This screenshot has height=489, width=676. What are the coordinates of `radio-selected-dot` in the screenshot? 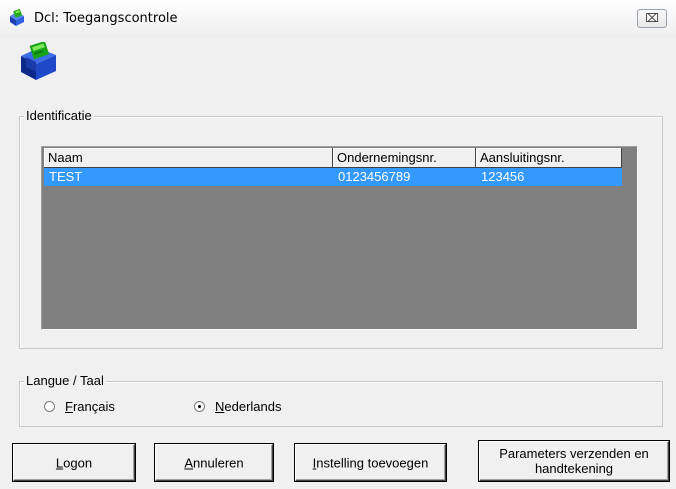 It's located at (199, 406).